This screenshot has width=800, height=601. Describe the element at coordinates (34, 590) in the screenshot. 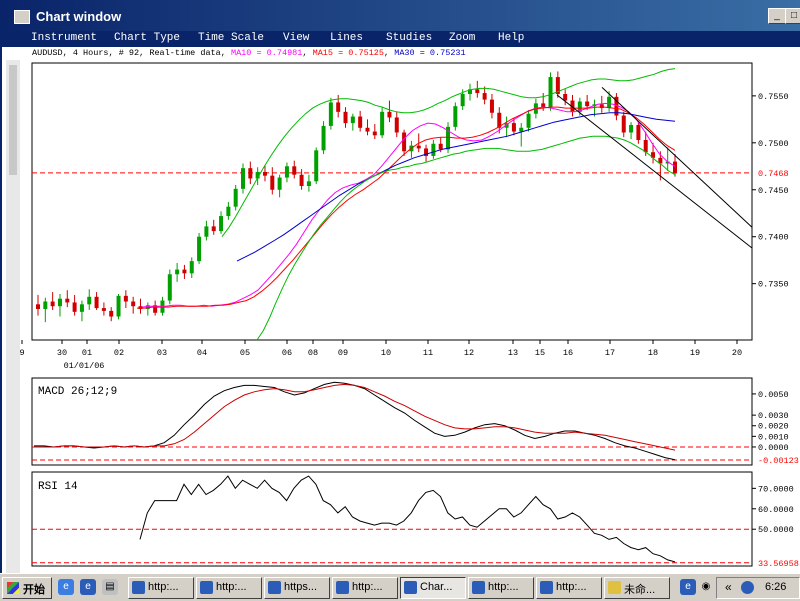

I see `start-label: 开始` at that location.